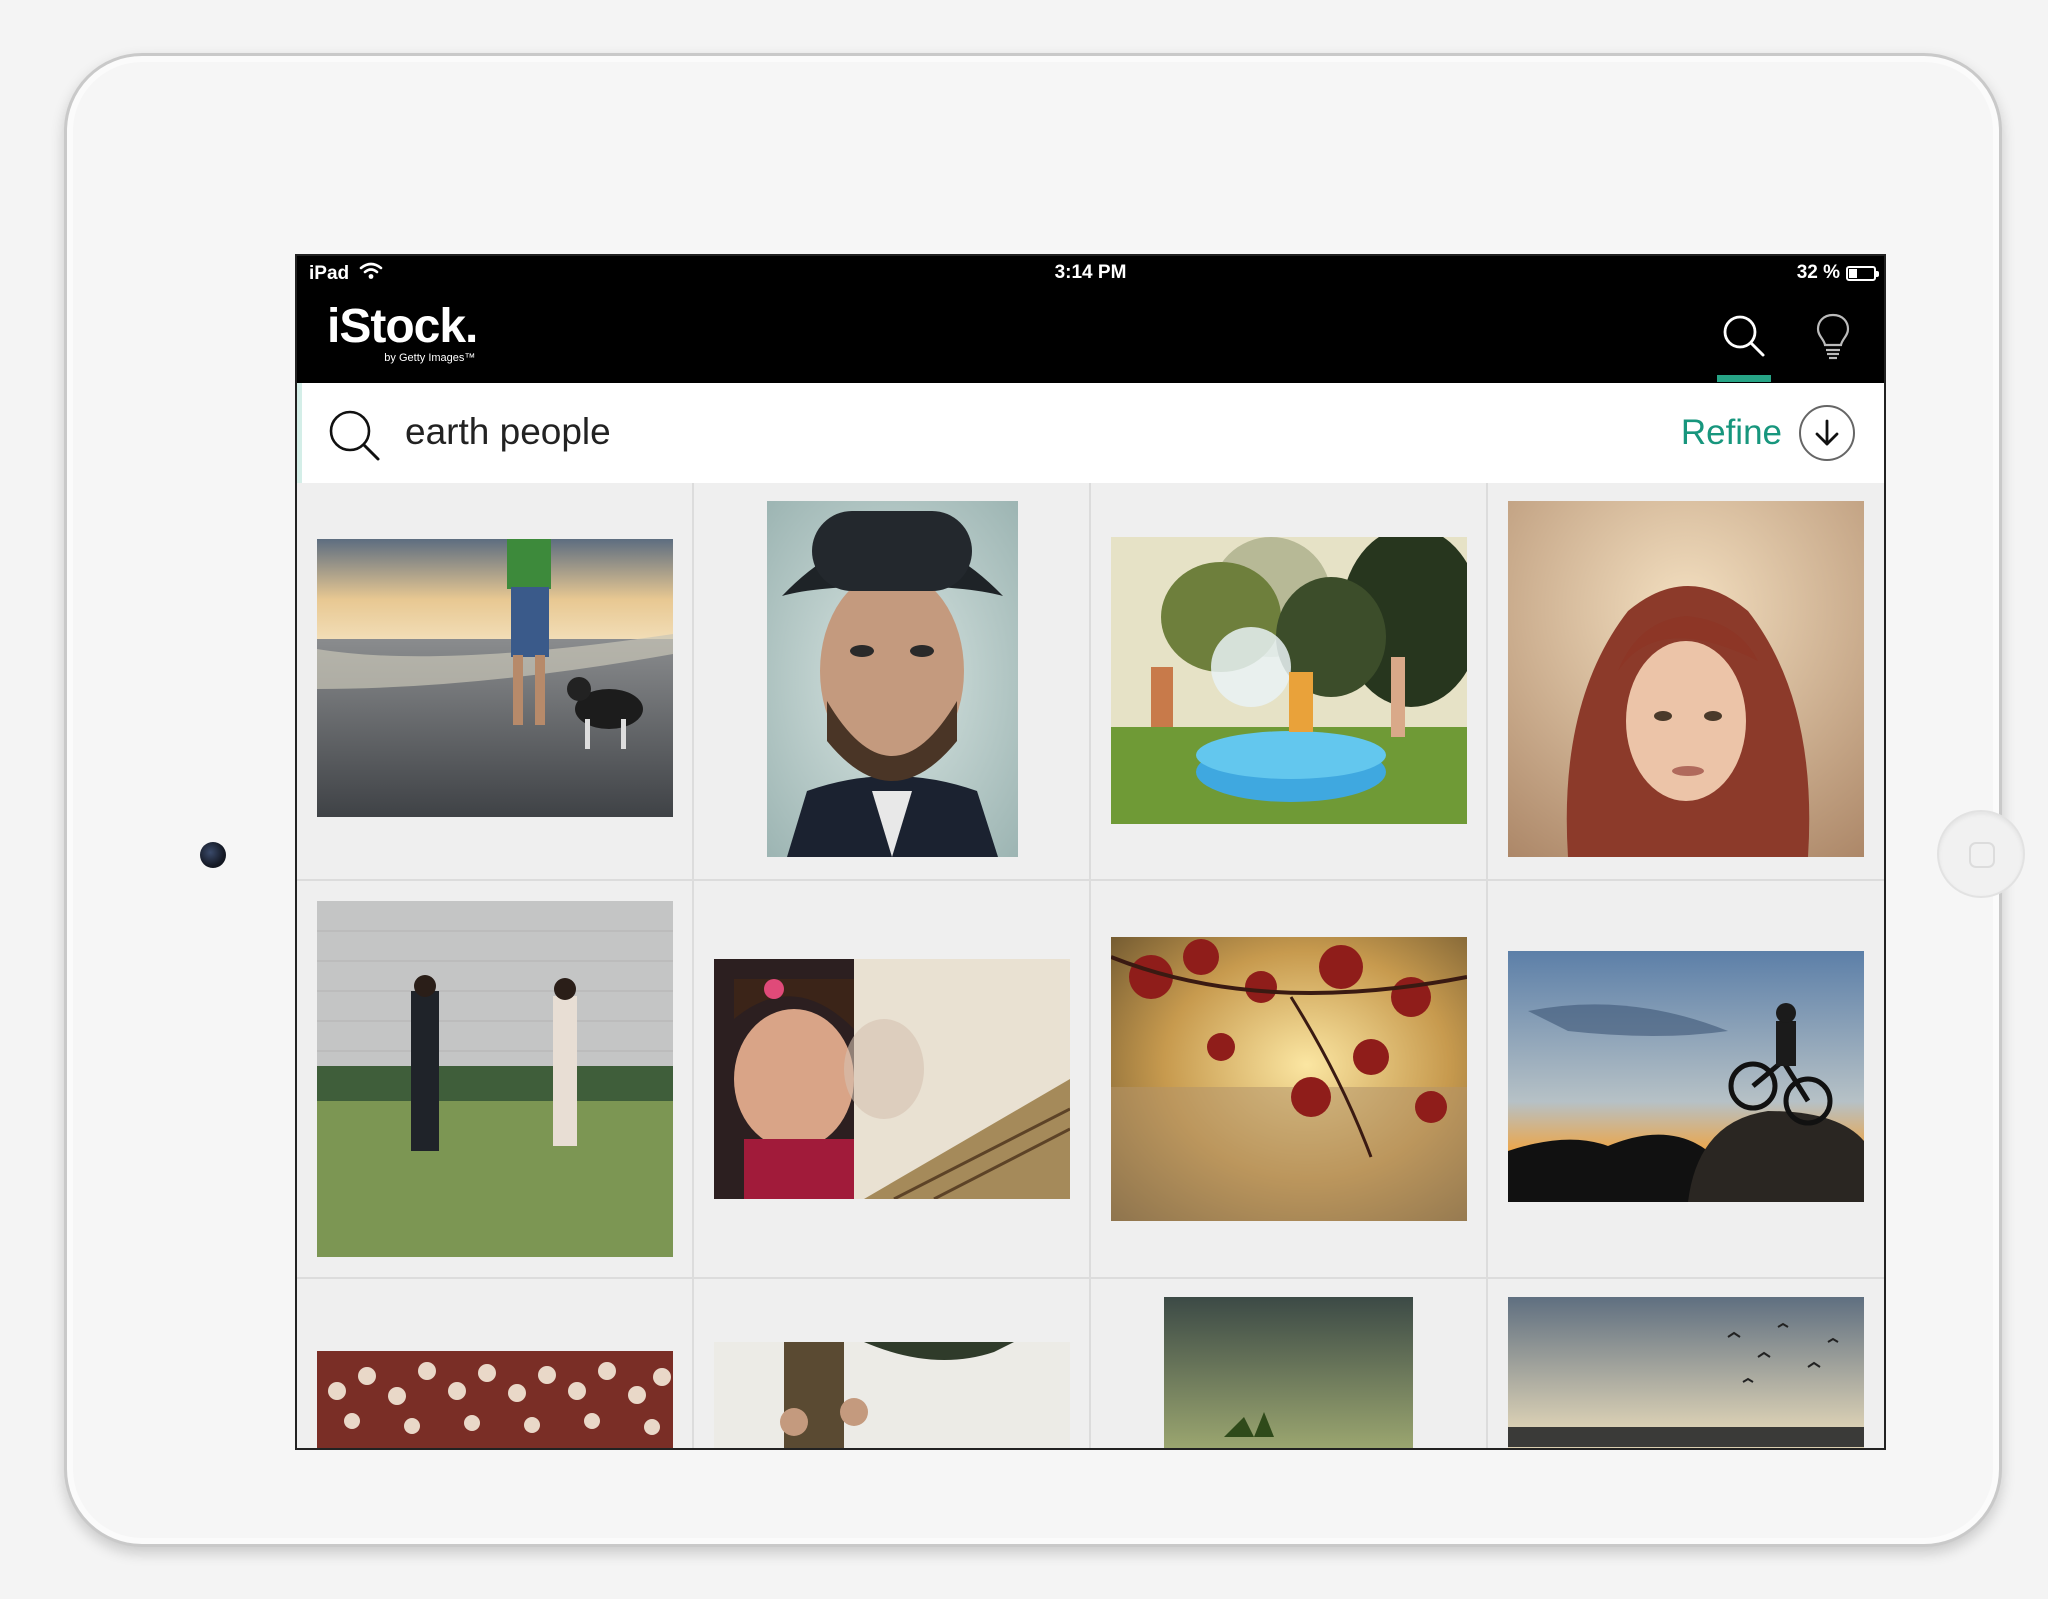 This screenshot has height=1599, width=2048. I want to click on refine-button, so click(1827, 433).